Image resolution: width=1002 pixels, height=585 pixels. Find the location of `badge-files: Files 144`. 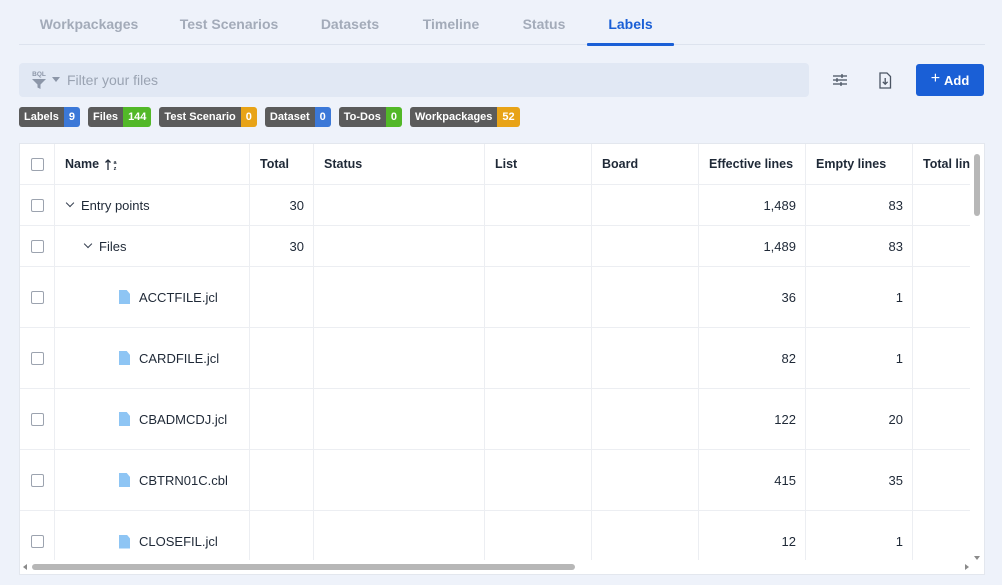

badge-files: Files 144 is located at coordinates (119, 117).